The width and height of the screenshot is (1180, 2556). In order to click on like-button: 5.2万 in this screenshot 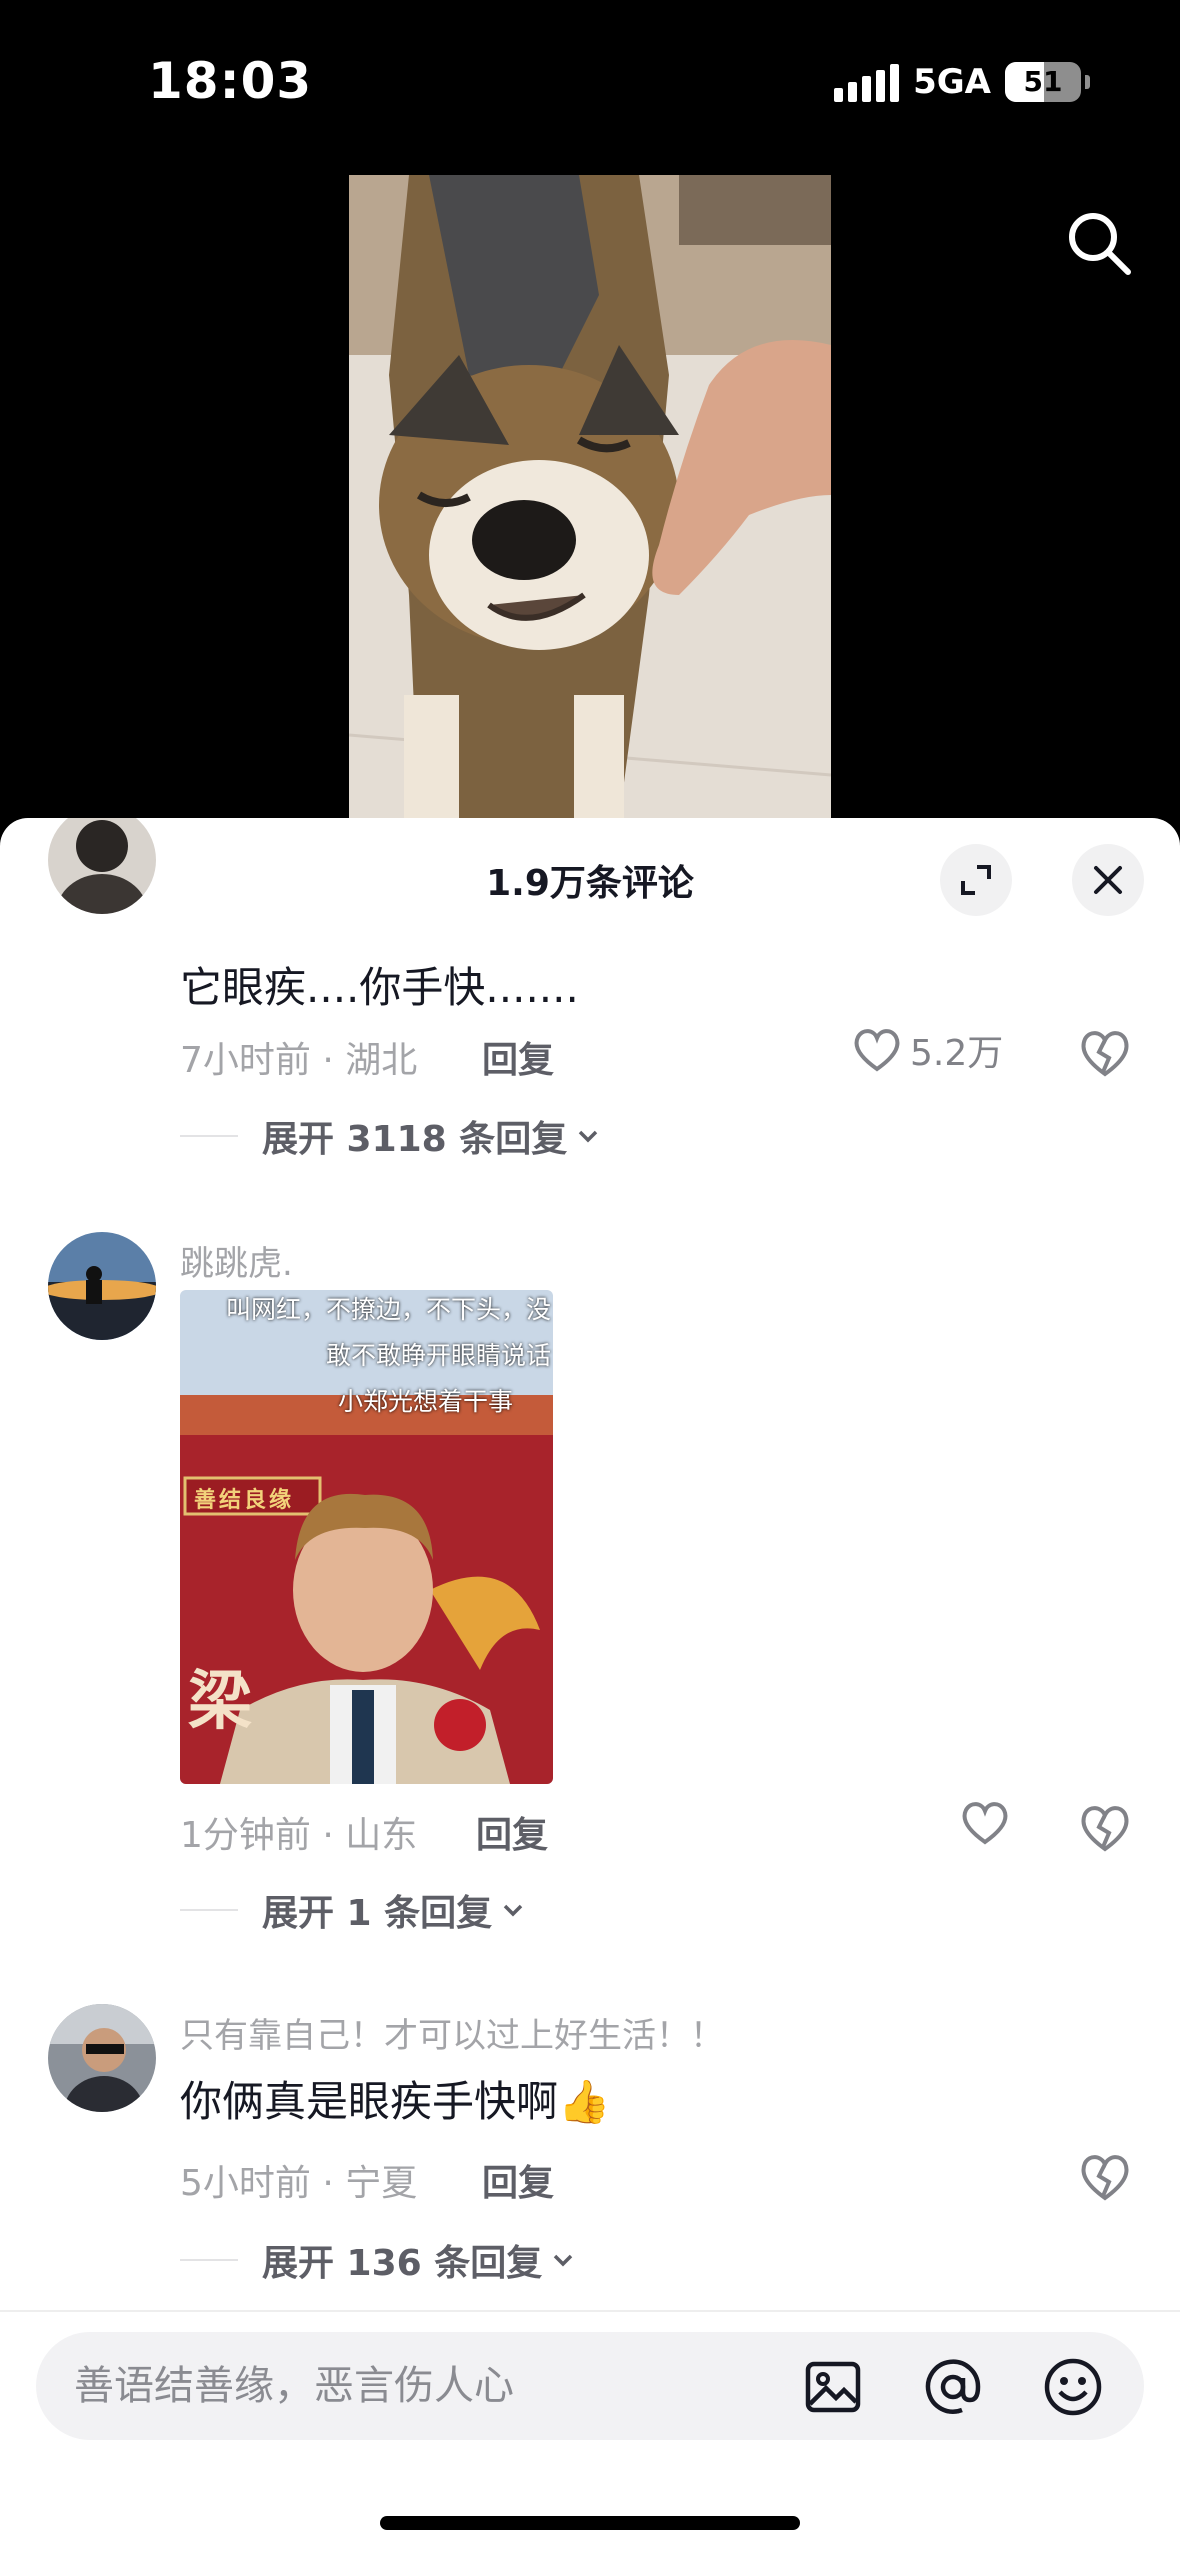, I will do `click(927, 1050)`.